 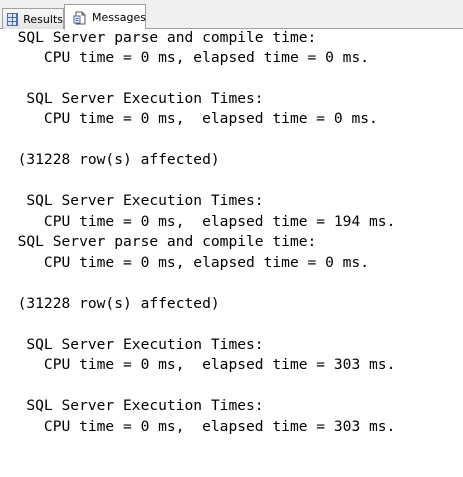 What do you see at coordinates (119, 17) in the screenshot?
I see `tab-messages-label: Messages` at bounding box center [119, 17].